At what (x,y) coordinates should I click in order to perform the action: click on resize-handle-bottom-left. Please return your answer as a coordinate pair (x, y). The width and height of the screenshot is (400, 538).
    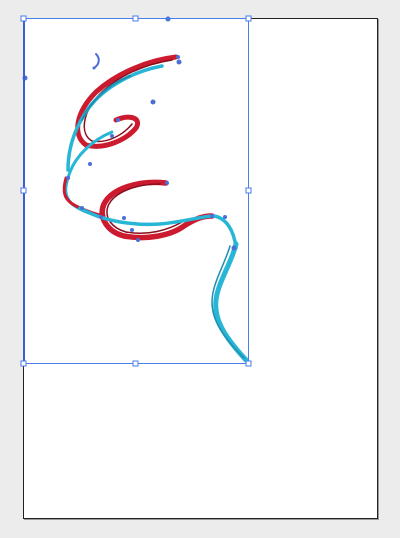
    Looking at the image, I should click on (23, 363).